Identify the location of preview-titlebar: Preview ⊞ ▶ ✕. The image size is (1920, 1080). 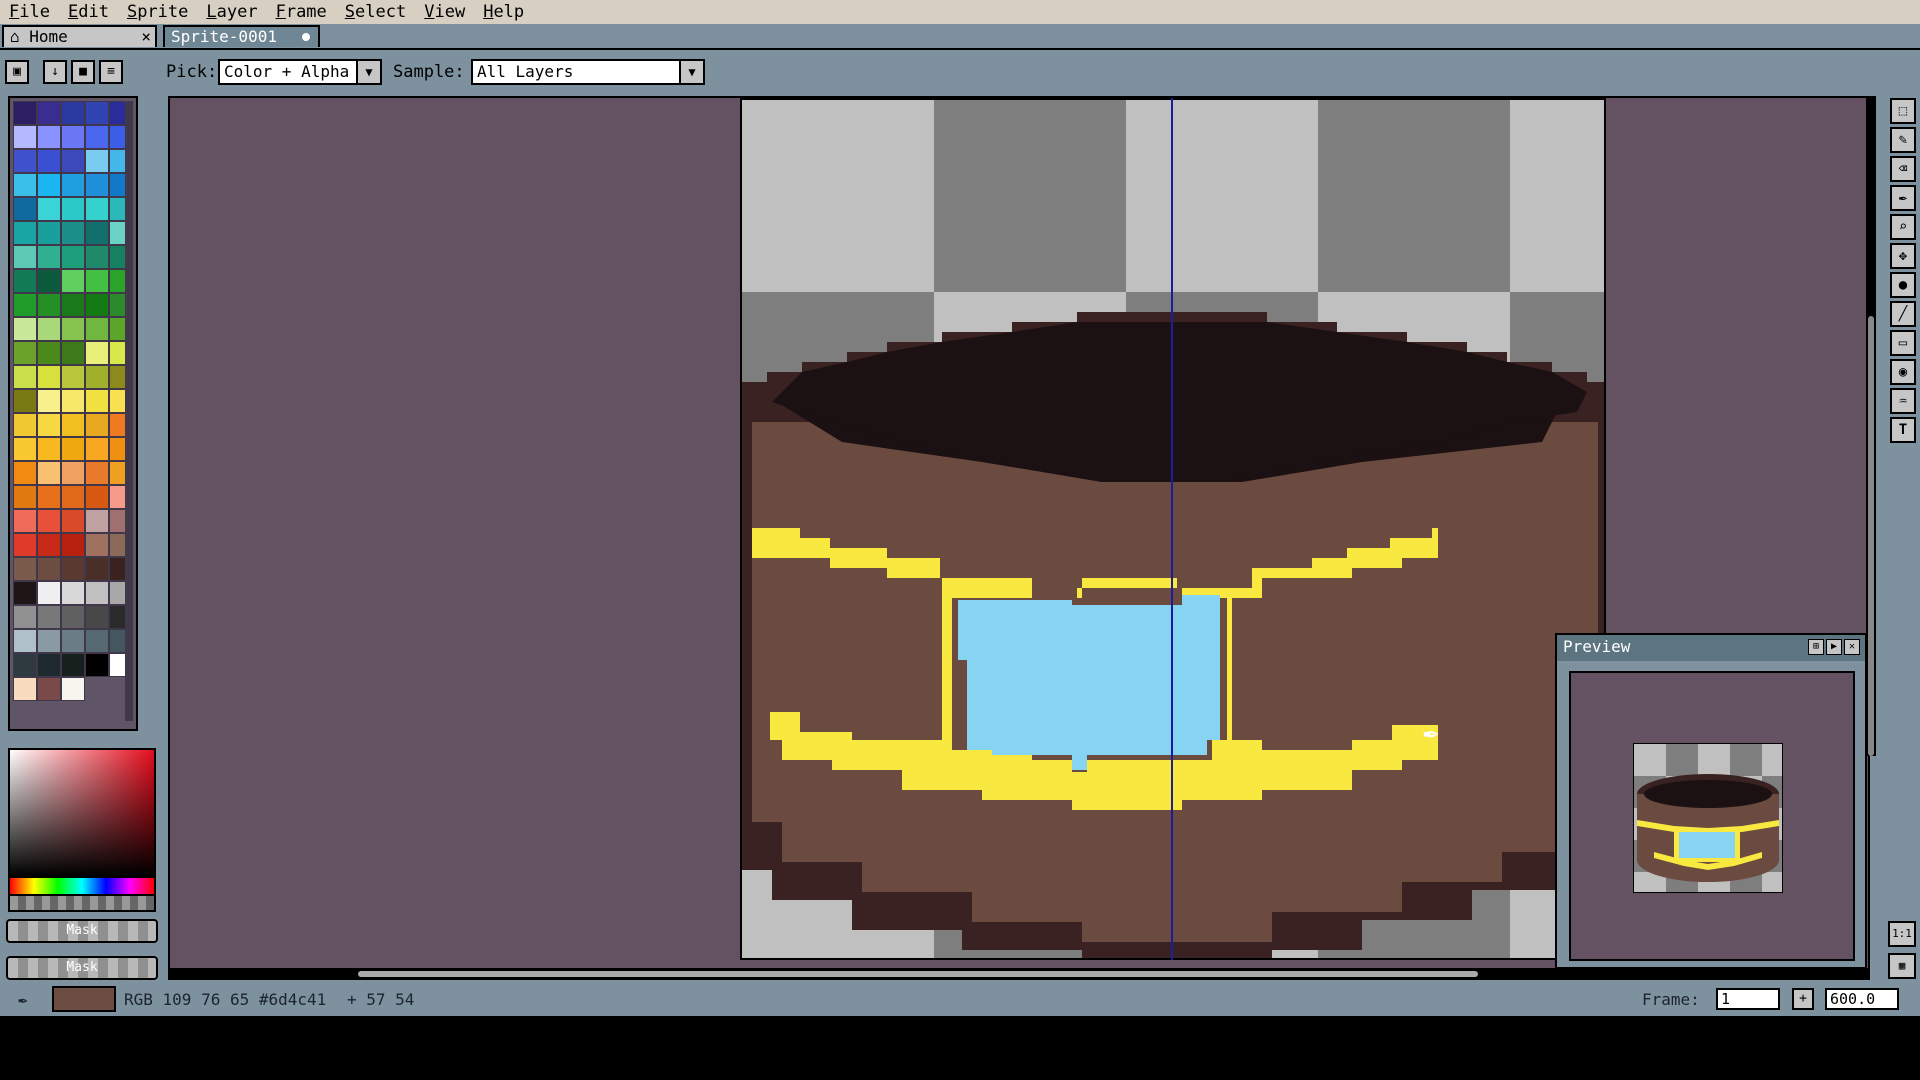
(1711, 648).